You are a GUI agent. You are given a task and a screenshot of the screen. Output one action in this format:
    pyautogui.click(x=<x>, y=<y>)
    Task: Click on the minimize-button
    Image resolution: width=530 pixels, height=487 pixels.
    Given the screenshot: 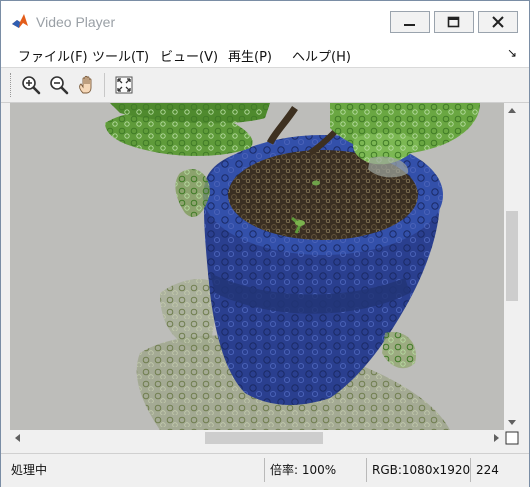 What is the action you would take?
    pyautogui.click(x=410, y=22)
    